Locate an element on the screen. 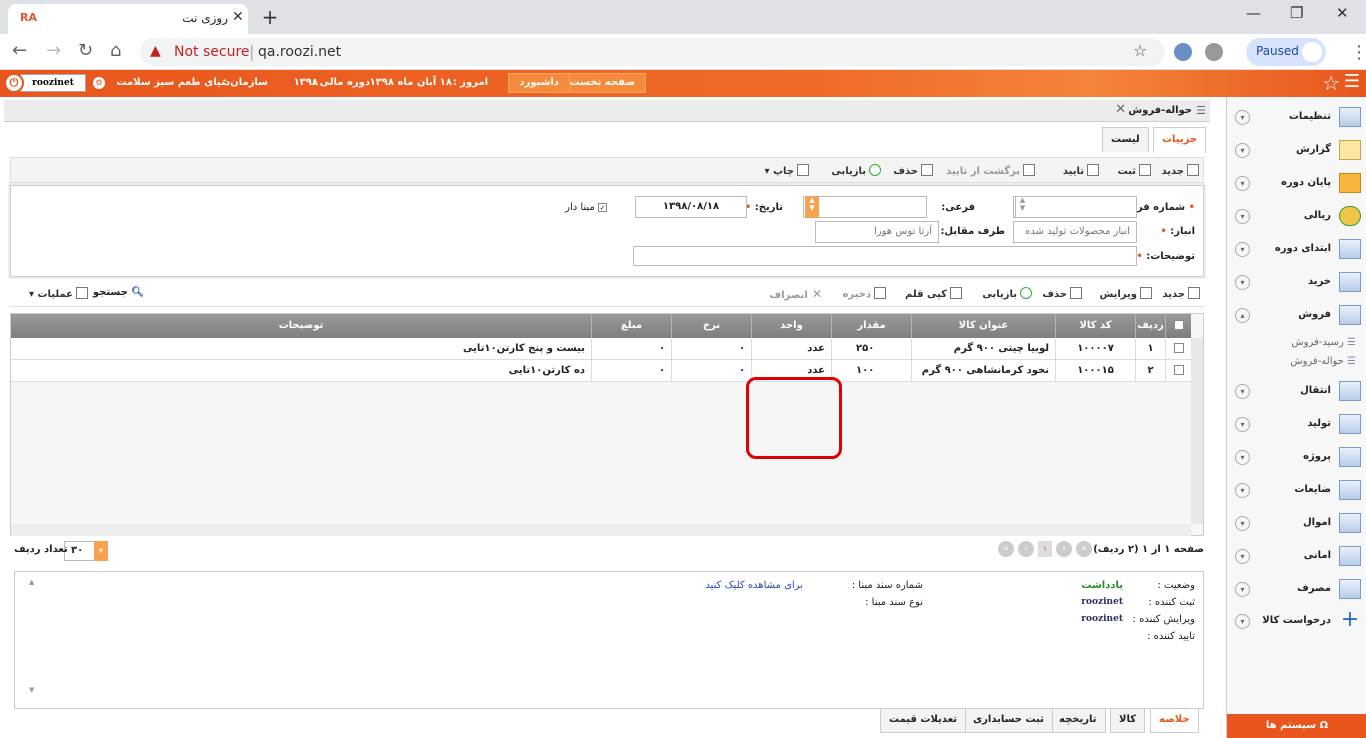  tab-details: جزییات is located at coordinates (1180, 140).